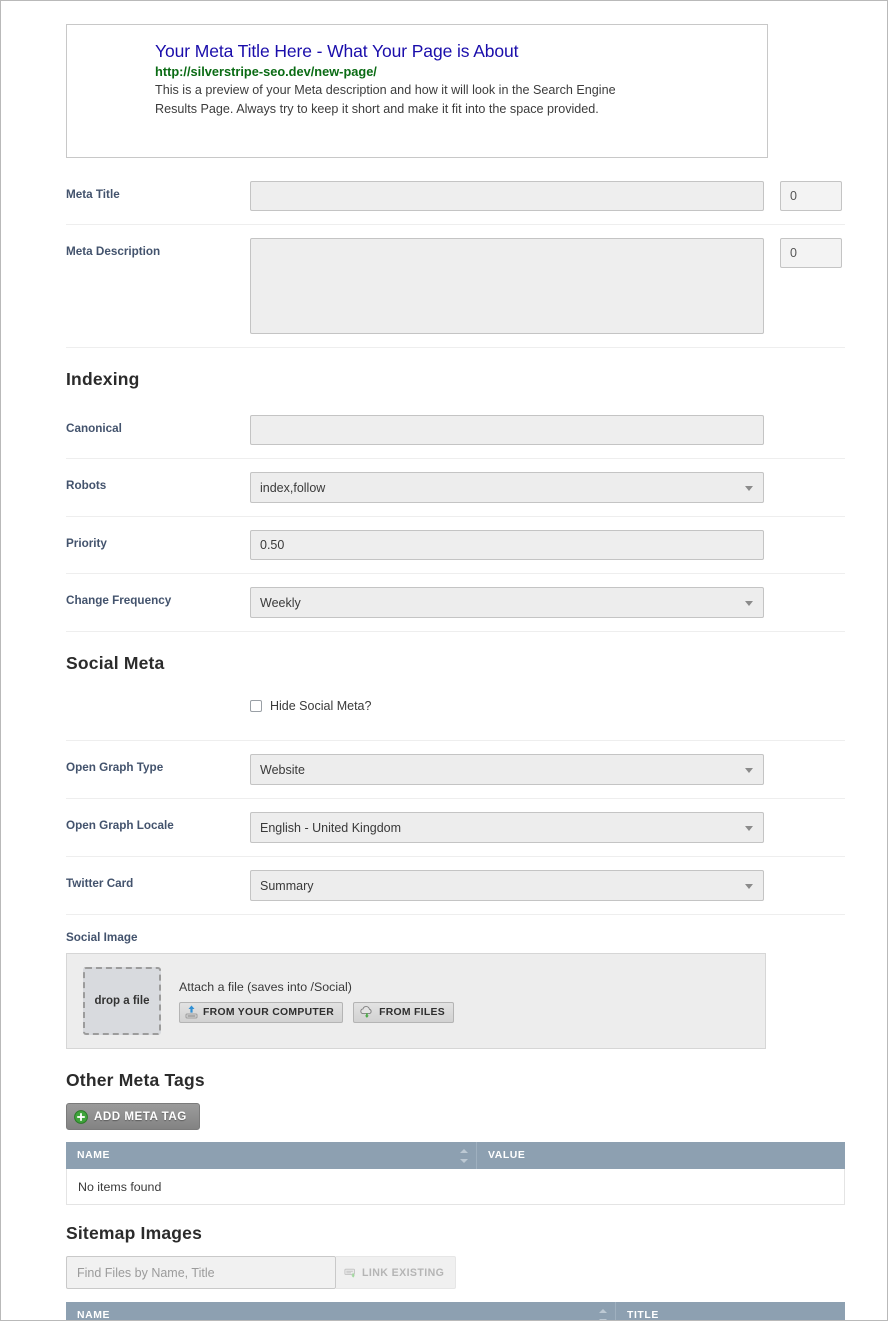 The width and height of the screenshot is (888, 1321). Describe the element at coordinates (135, 1080) in the screenshot. I see `other-meta-tags-heading: Other Meta Tags` at that location.